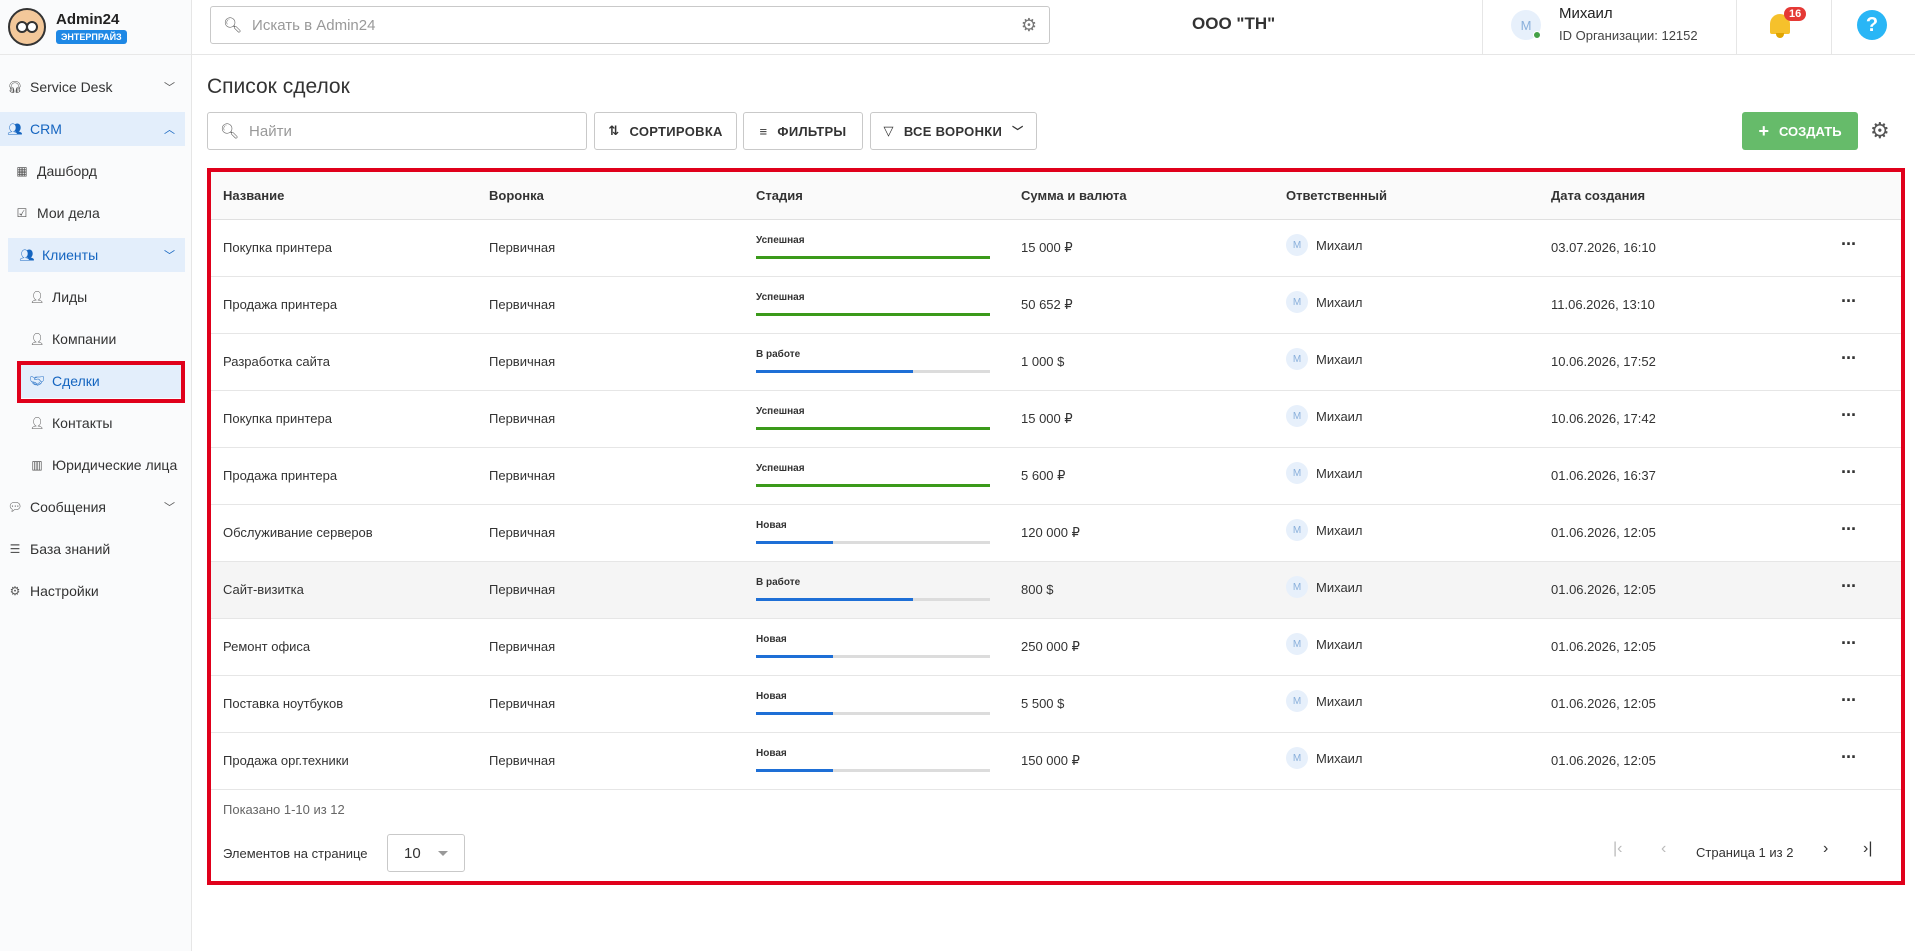  I want to click on organization-name: ООО "ТН", so click(1233, 24).